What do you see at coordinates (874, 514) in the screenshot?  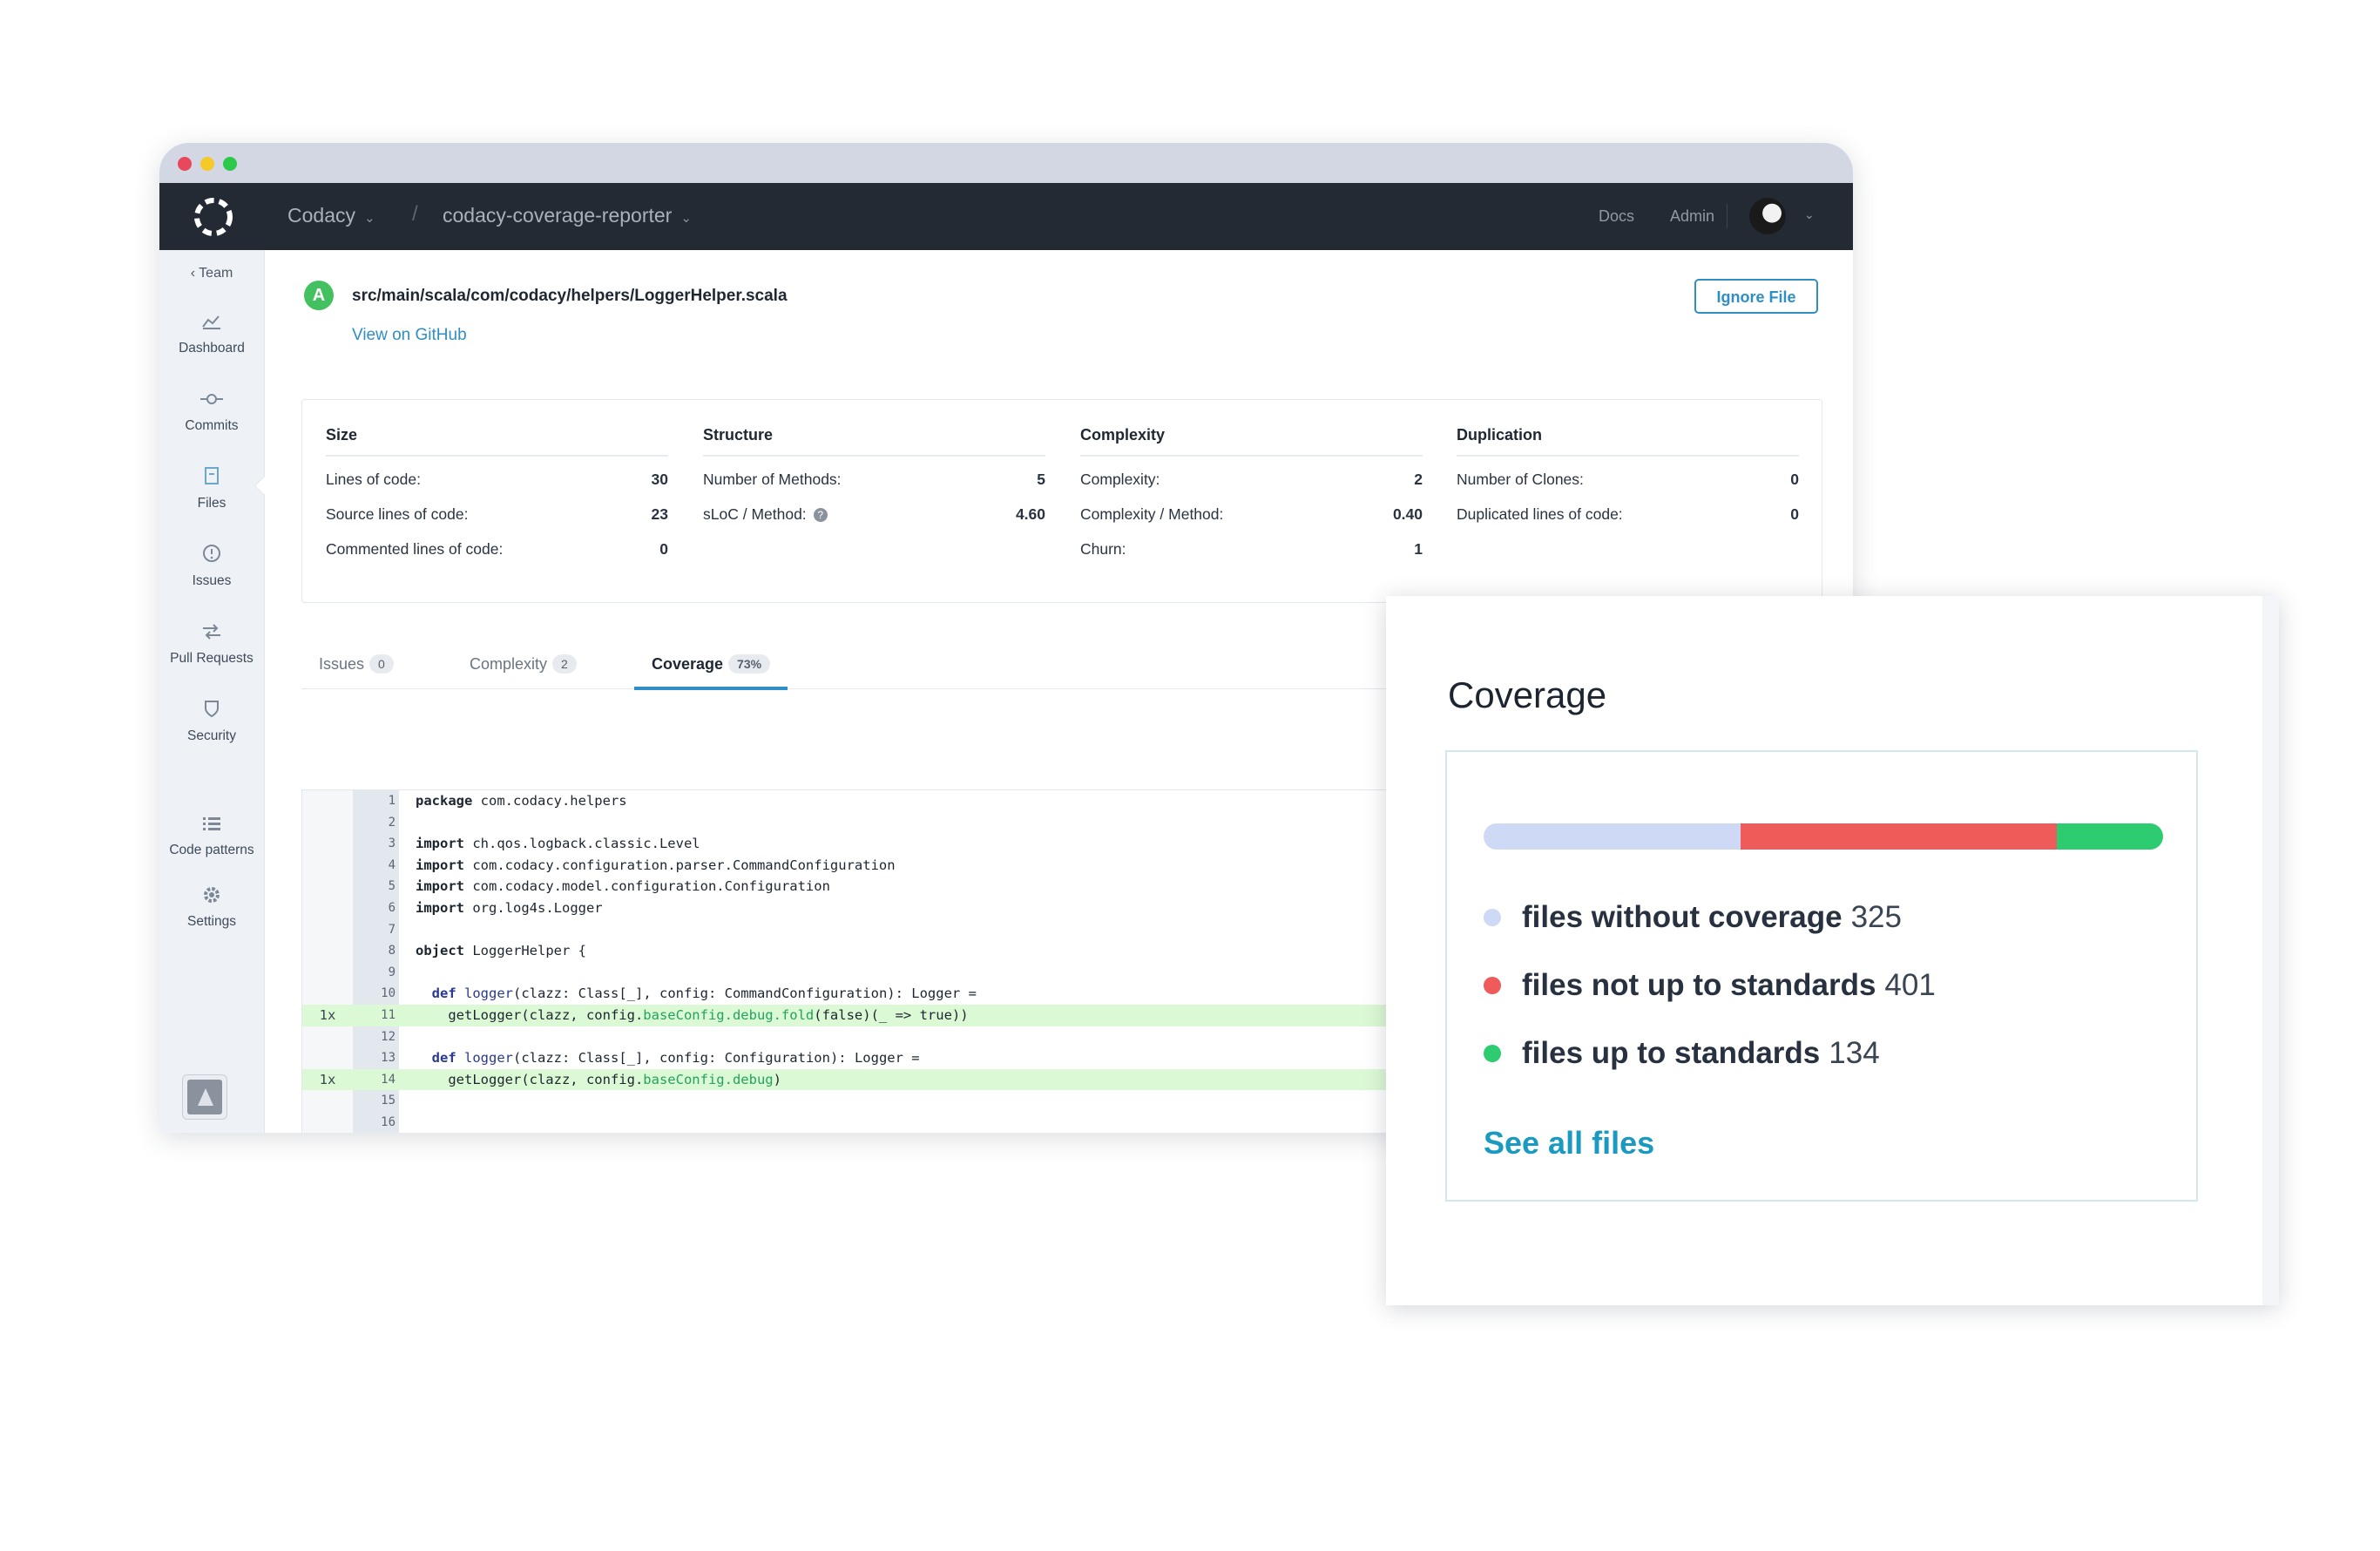 I see `metric-row: sLoC / Method:? 4.60` at bounding box center [874, 514].